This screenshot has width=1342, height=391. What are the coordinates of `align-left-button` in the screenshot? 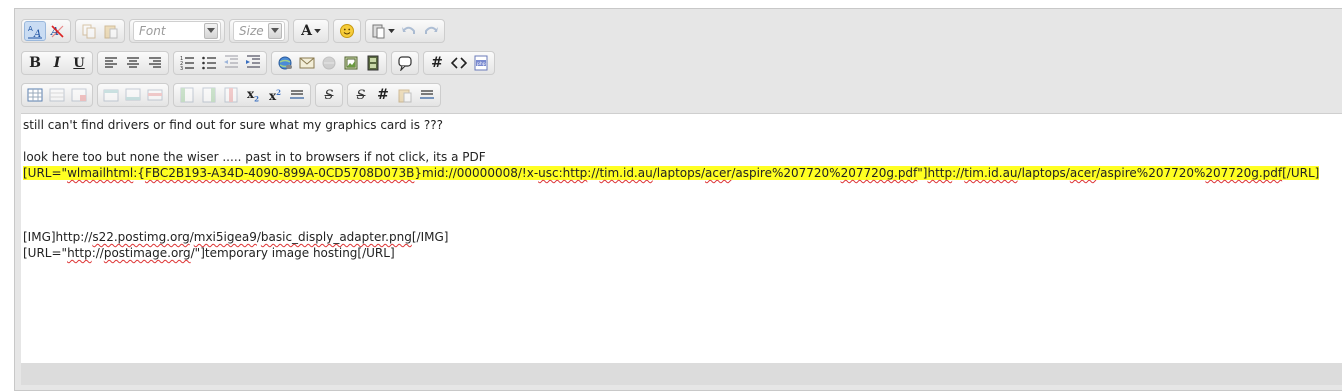 It's located at (111, 63).